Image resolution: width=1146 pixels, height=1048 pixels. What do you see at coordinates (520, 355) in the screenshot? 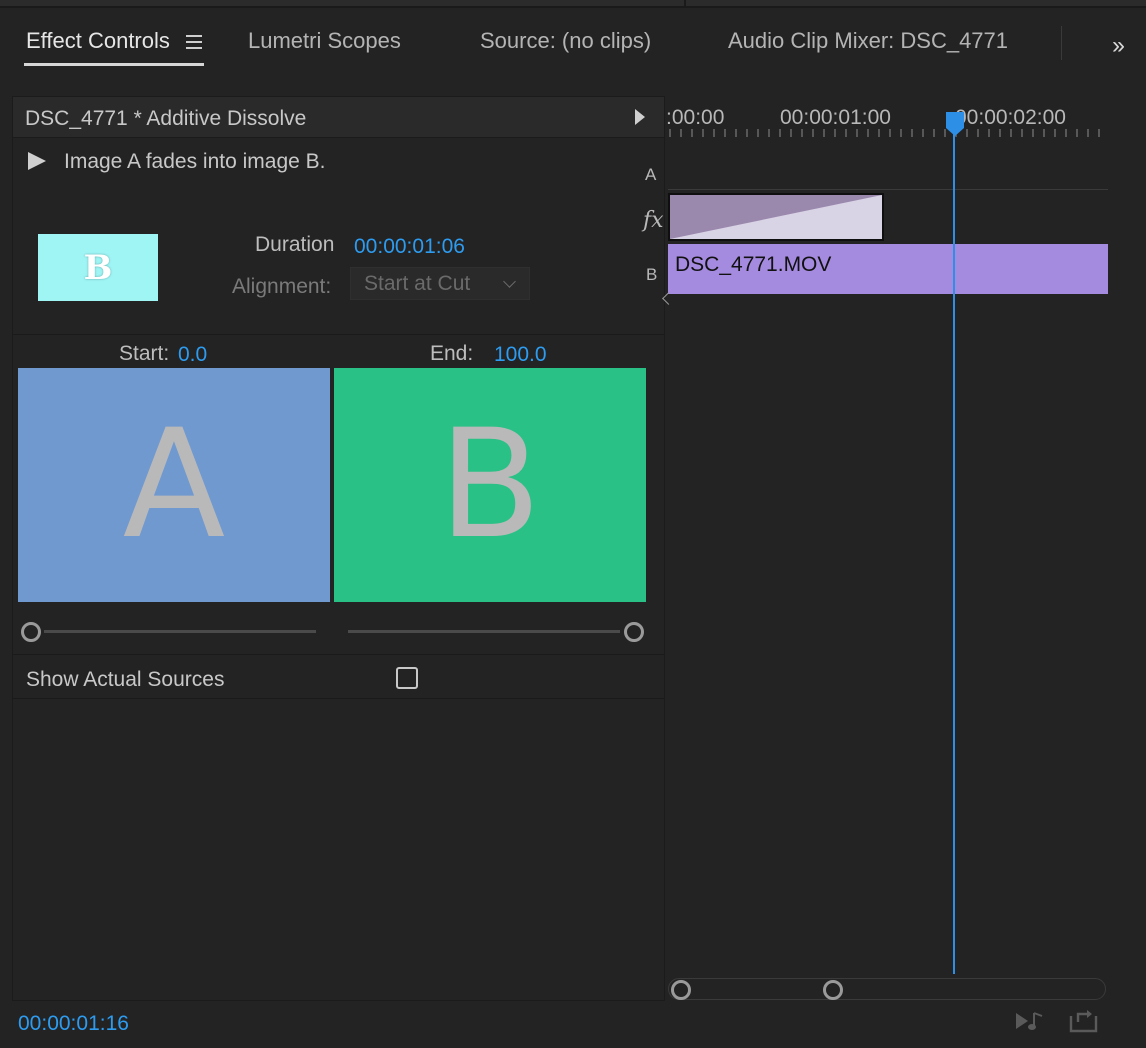
I see `end-value: 100.0` at bounding box center [520, 355].